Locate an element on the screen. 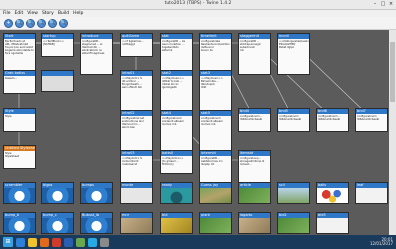 The width and height of the screenshot is (396, 249). taskbar-settings-icon is located at coordinates (104, 242).